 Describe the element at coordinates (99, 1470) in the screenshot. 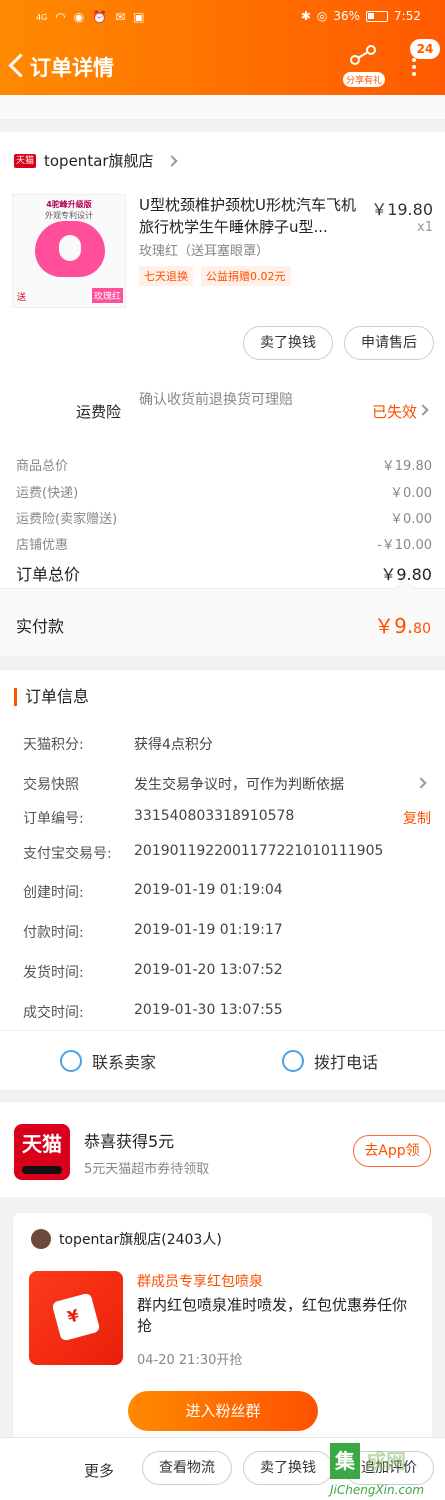

I see `more-button: 更多` at that location.